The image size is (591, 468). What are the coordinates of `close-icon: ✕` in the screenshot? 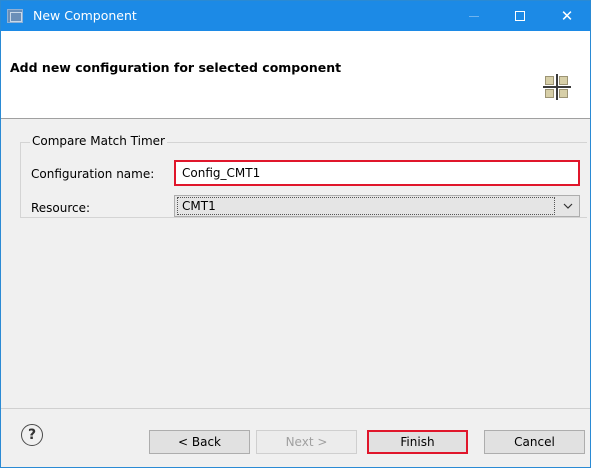 It's located at (567, 16).